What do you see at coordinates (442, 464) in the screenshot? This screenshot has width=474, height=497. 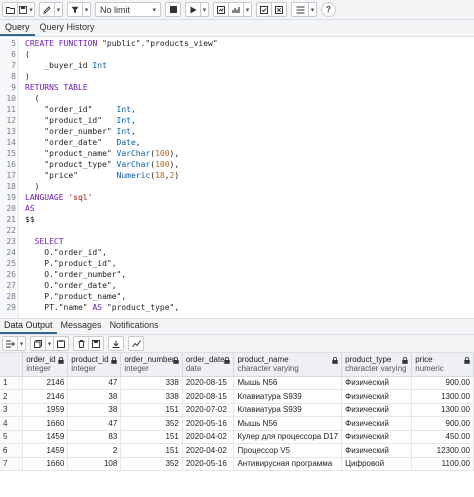 I see `table-cell: 1100.00` at bounding box center [442, 464].